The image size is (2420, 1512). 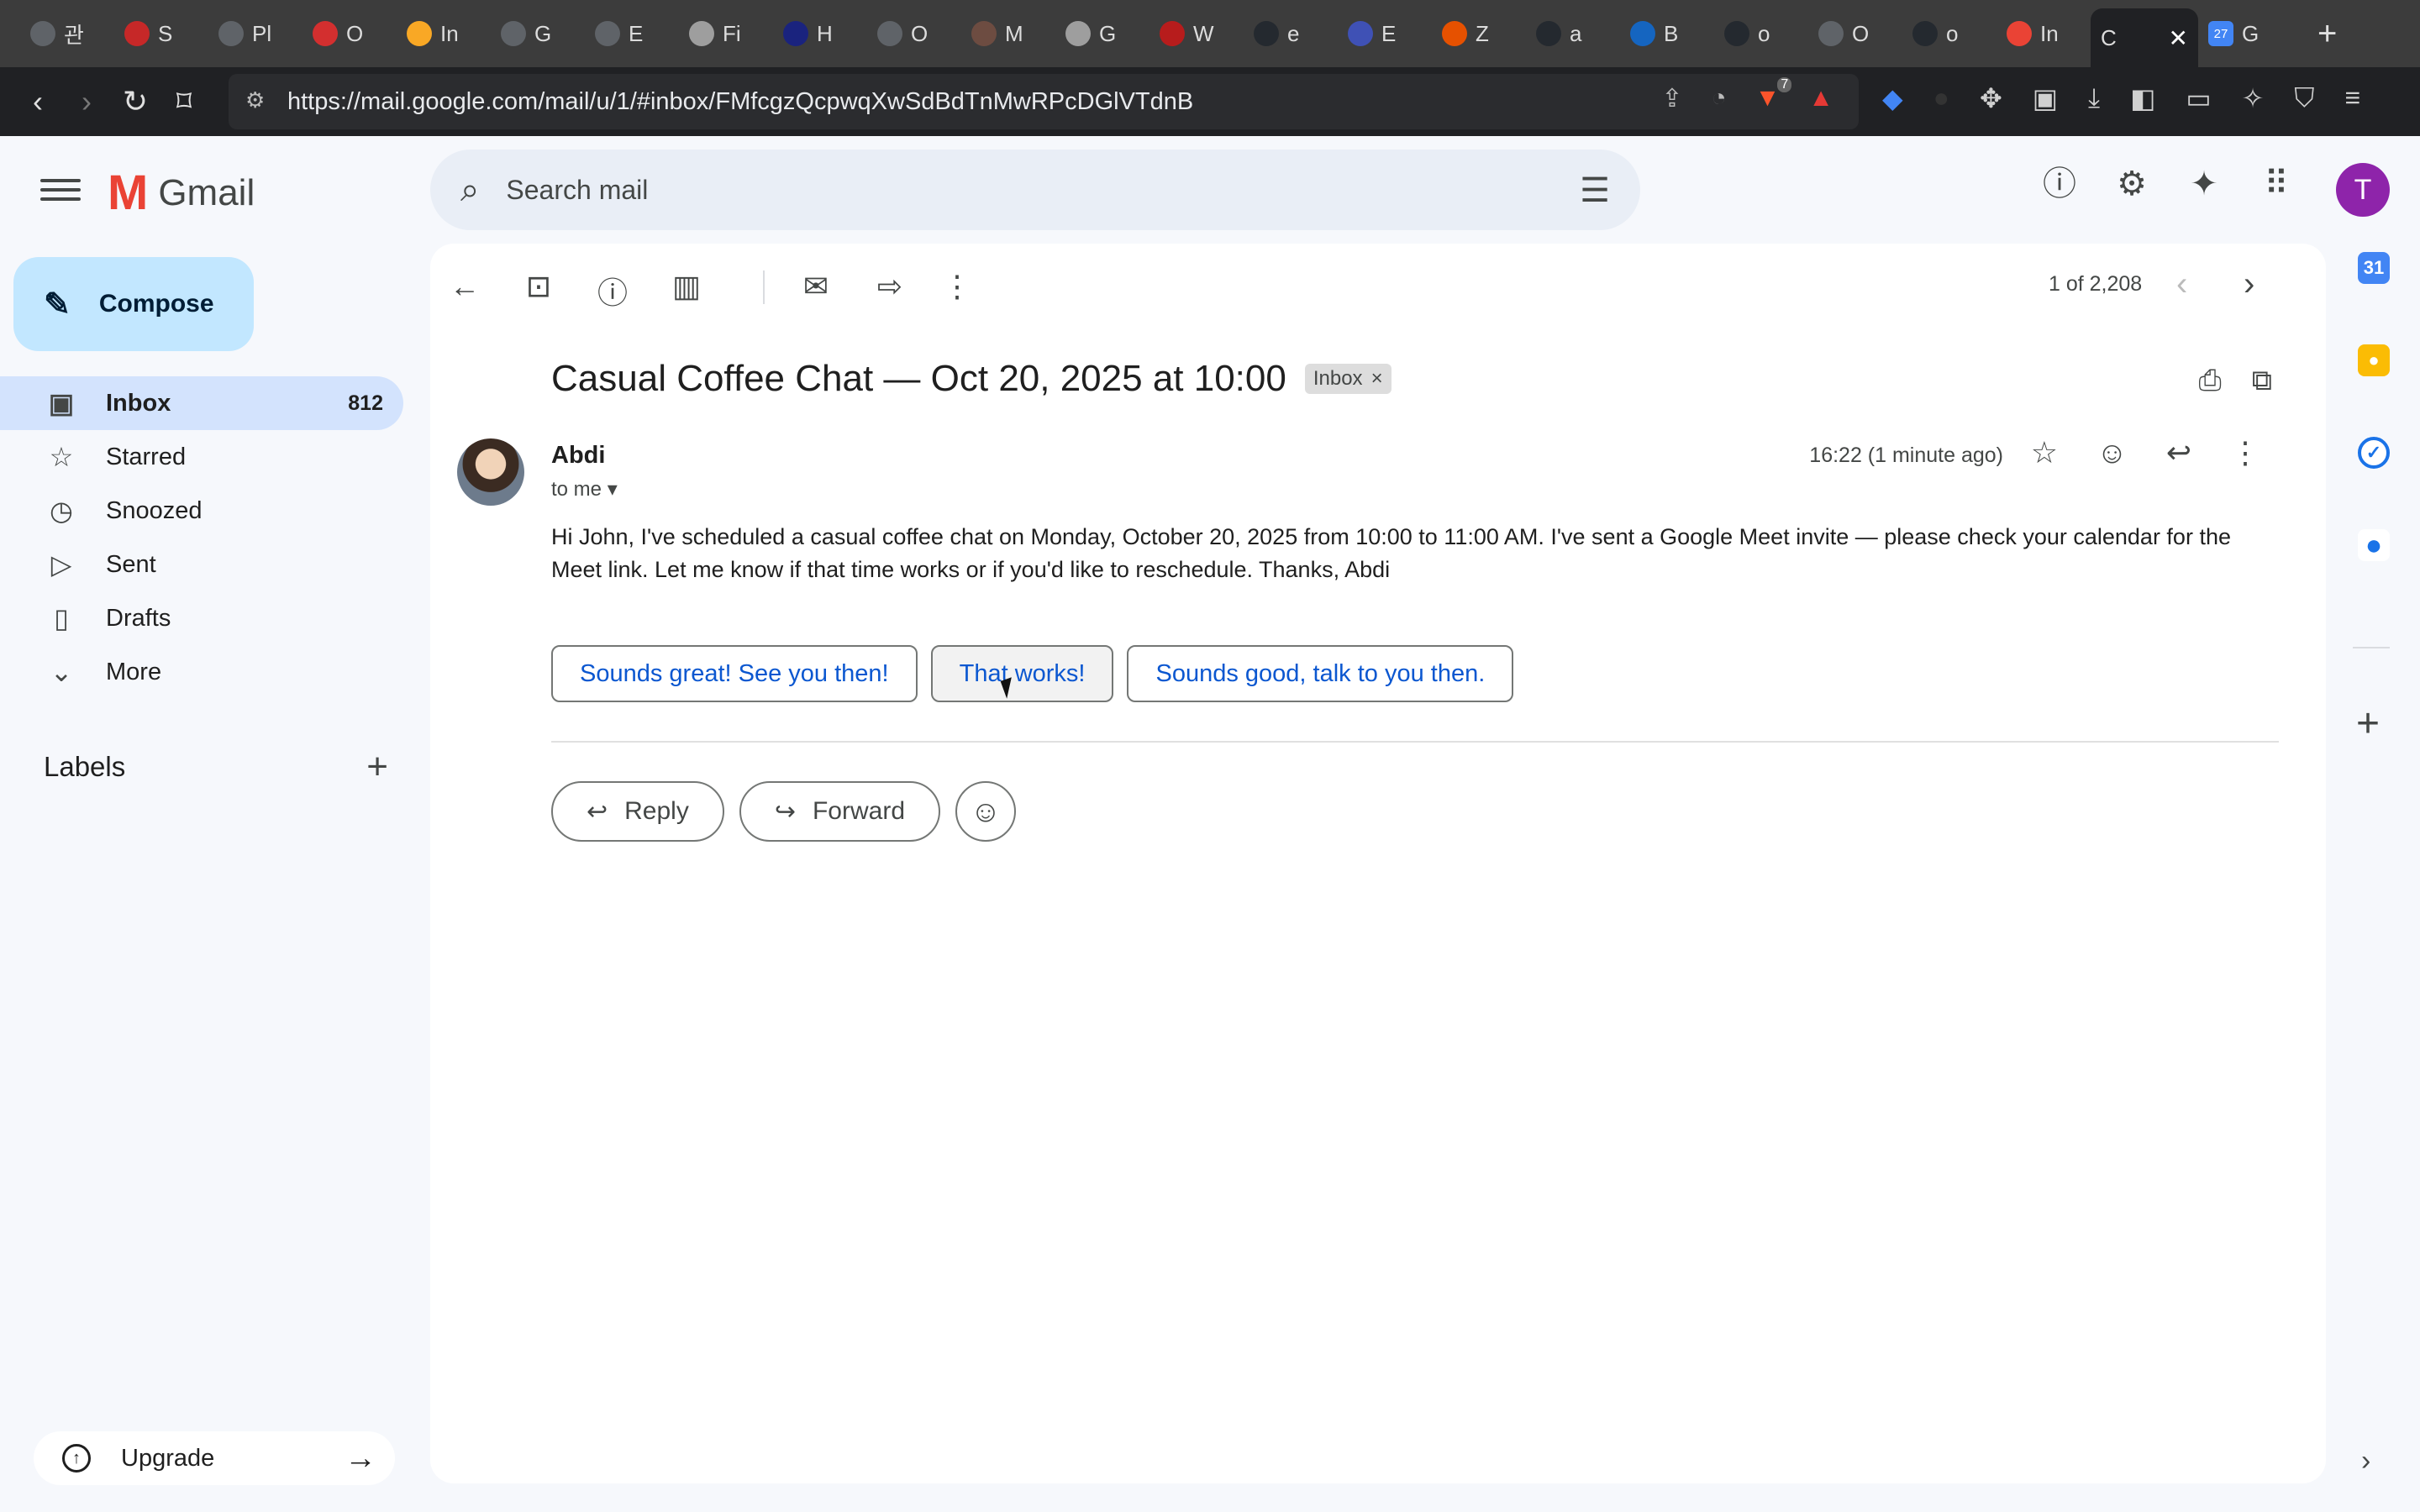 I want to click on tab-favicon-icon, so click(x=795, y=33).